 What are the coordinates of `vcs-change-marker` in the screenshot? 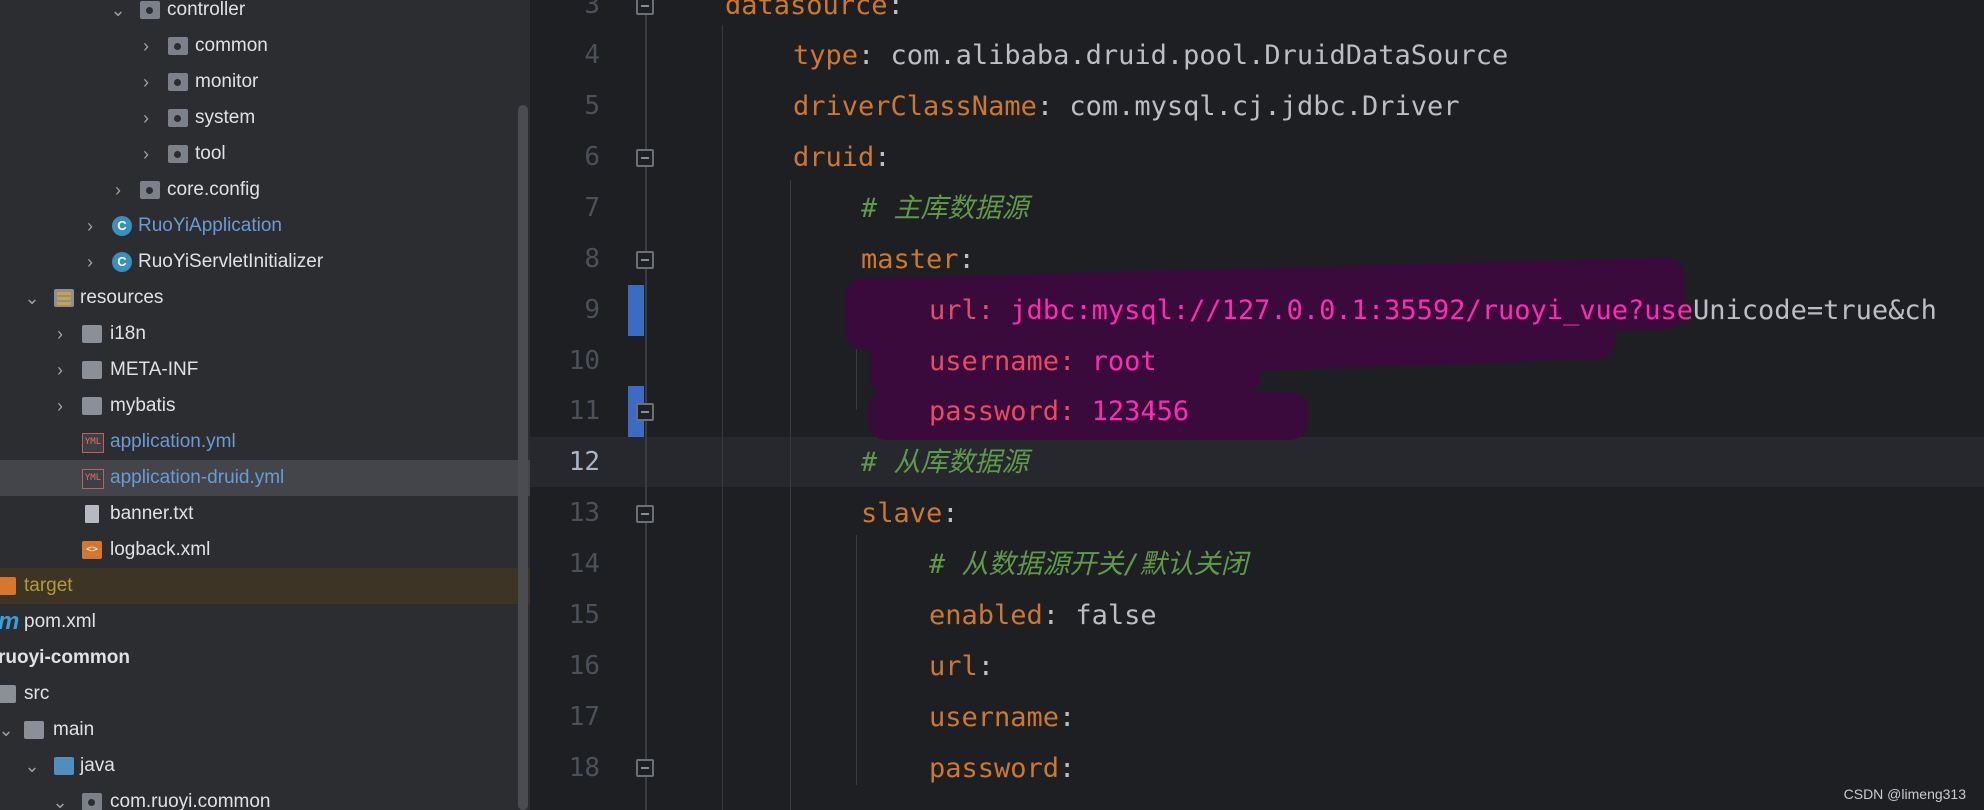 It's located at (636, 310).